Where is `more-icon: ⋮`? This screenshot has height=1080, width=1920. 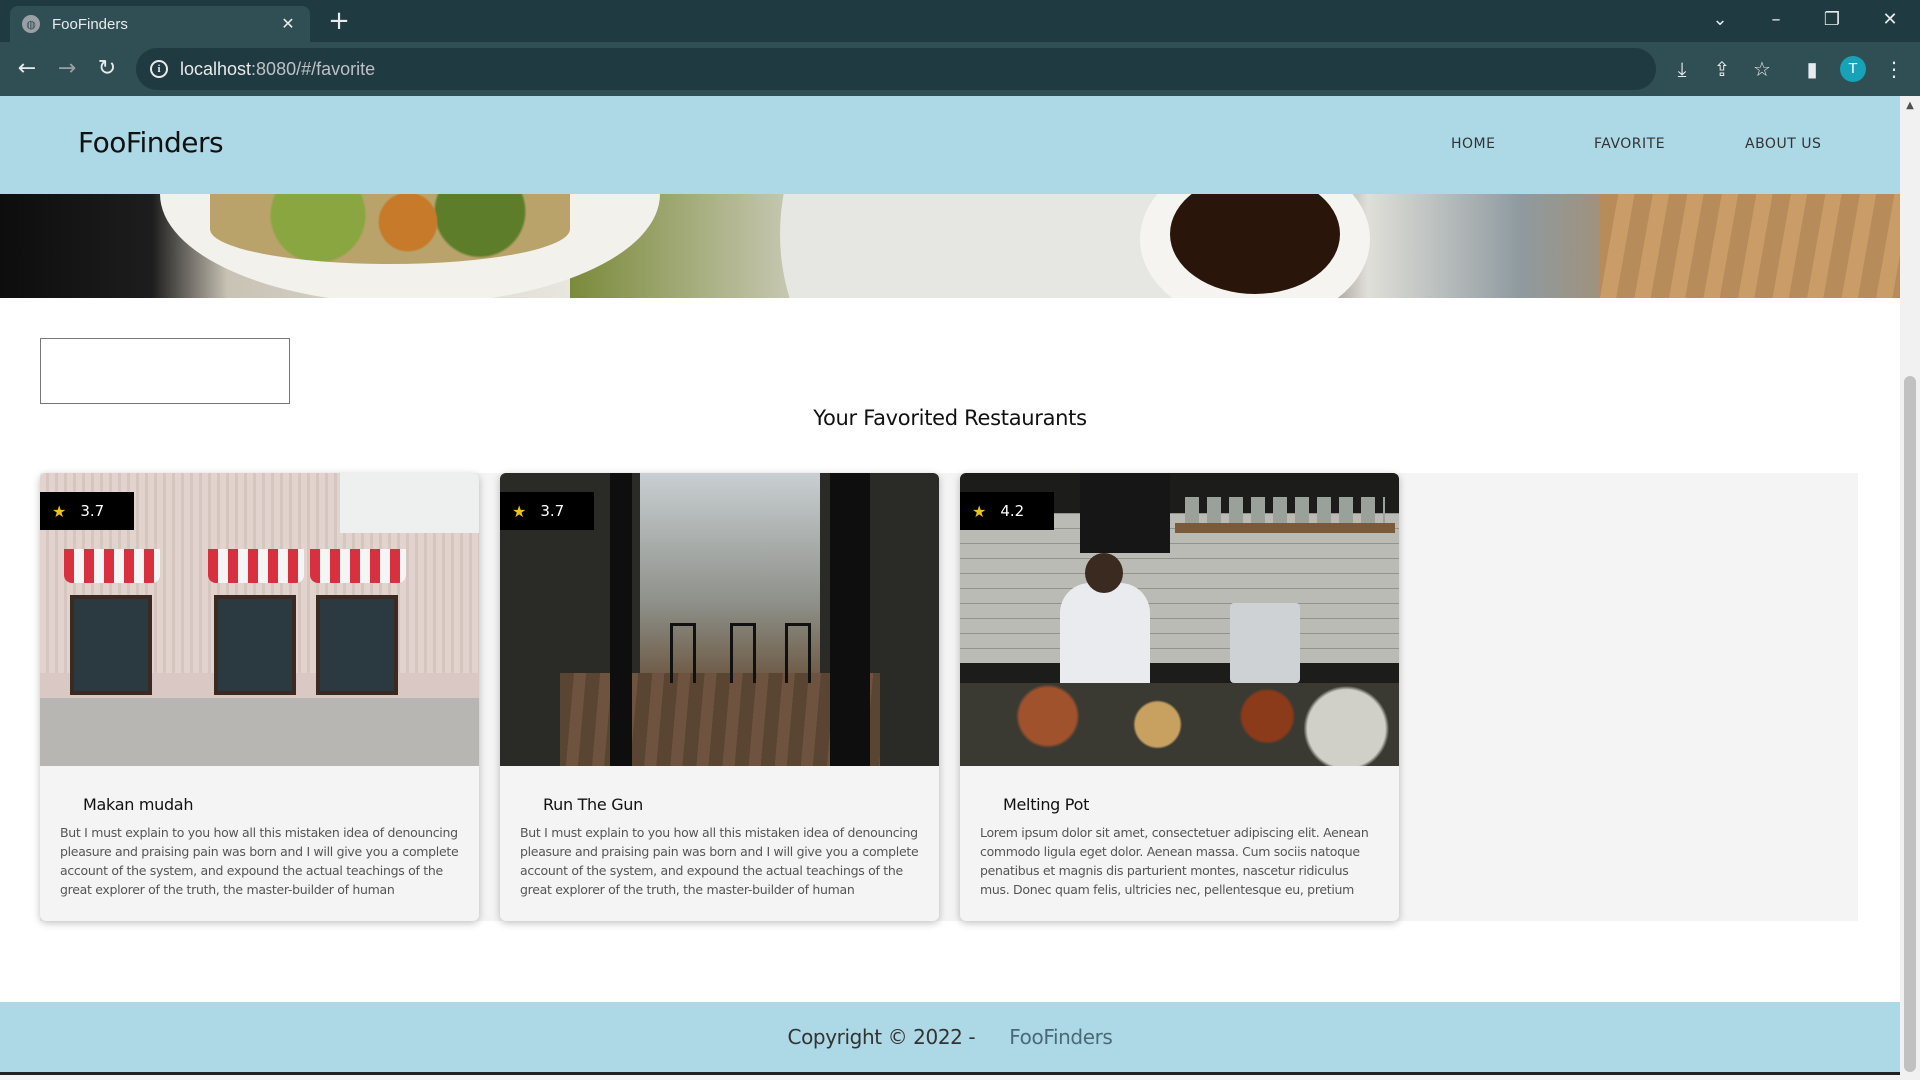
more-icon: ⋮ is located at coordinates (1894, 69).